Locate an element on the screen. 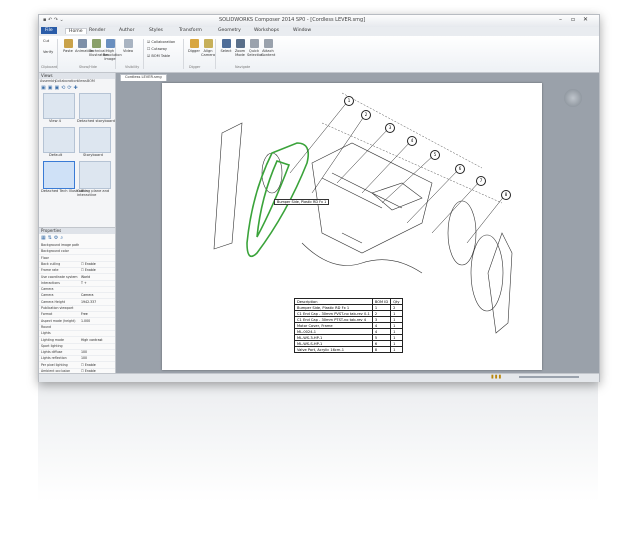 Image resolution: width=640 pixels, height=542 pixels. property-value: 1.000 is located at coordinates (85, 321).